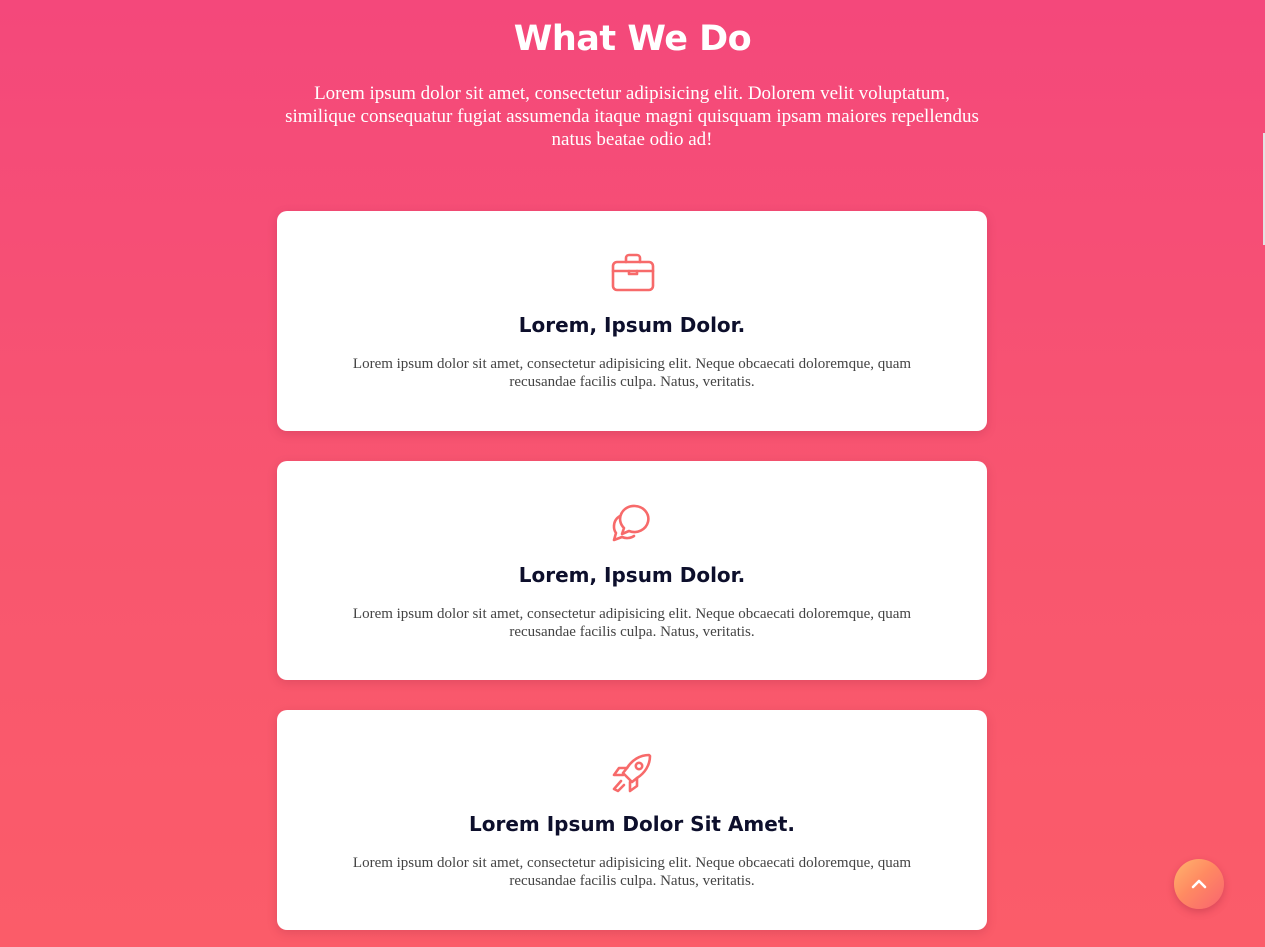 The width and height of the screenshot is (1265, 947). What do you see at coordinates (633, 274) in the screenshot?
I see `briefcase-icon` at bounding box center [633, 274].